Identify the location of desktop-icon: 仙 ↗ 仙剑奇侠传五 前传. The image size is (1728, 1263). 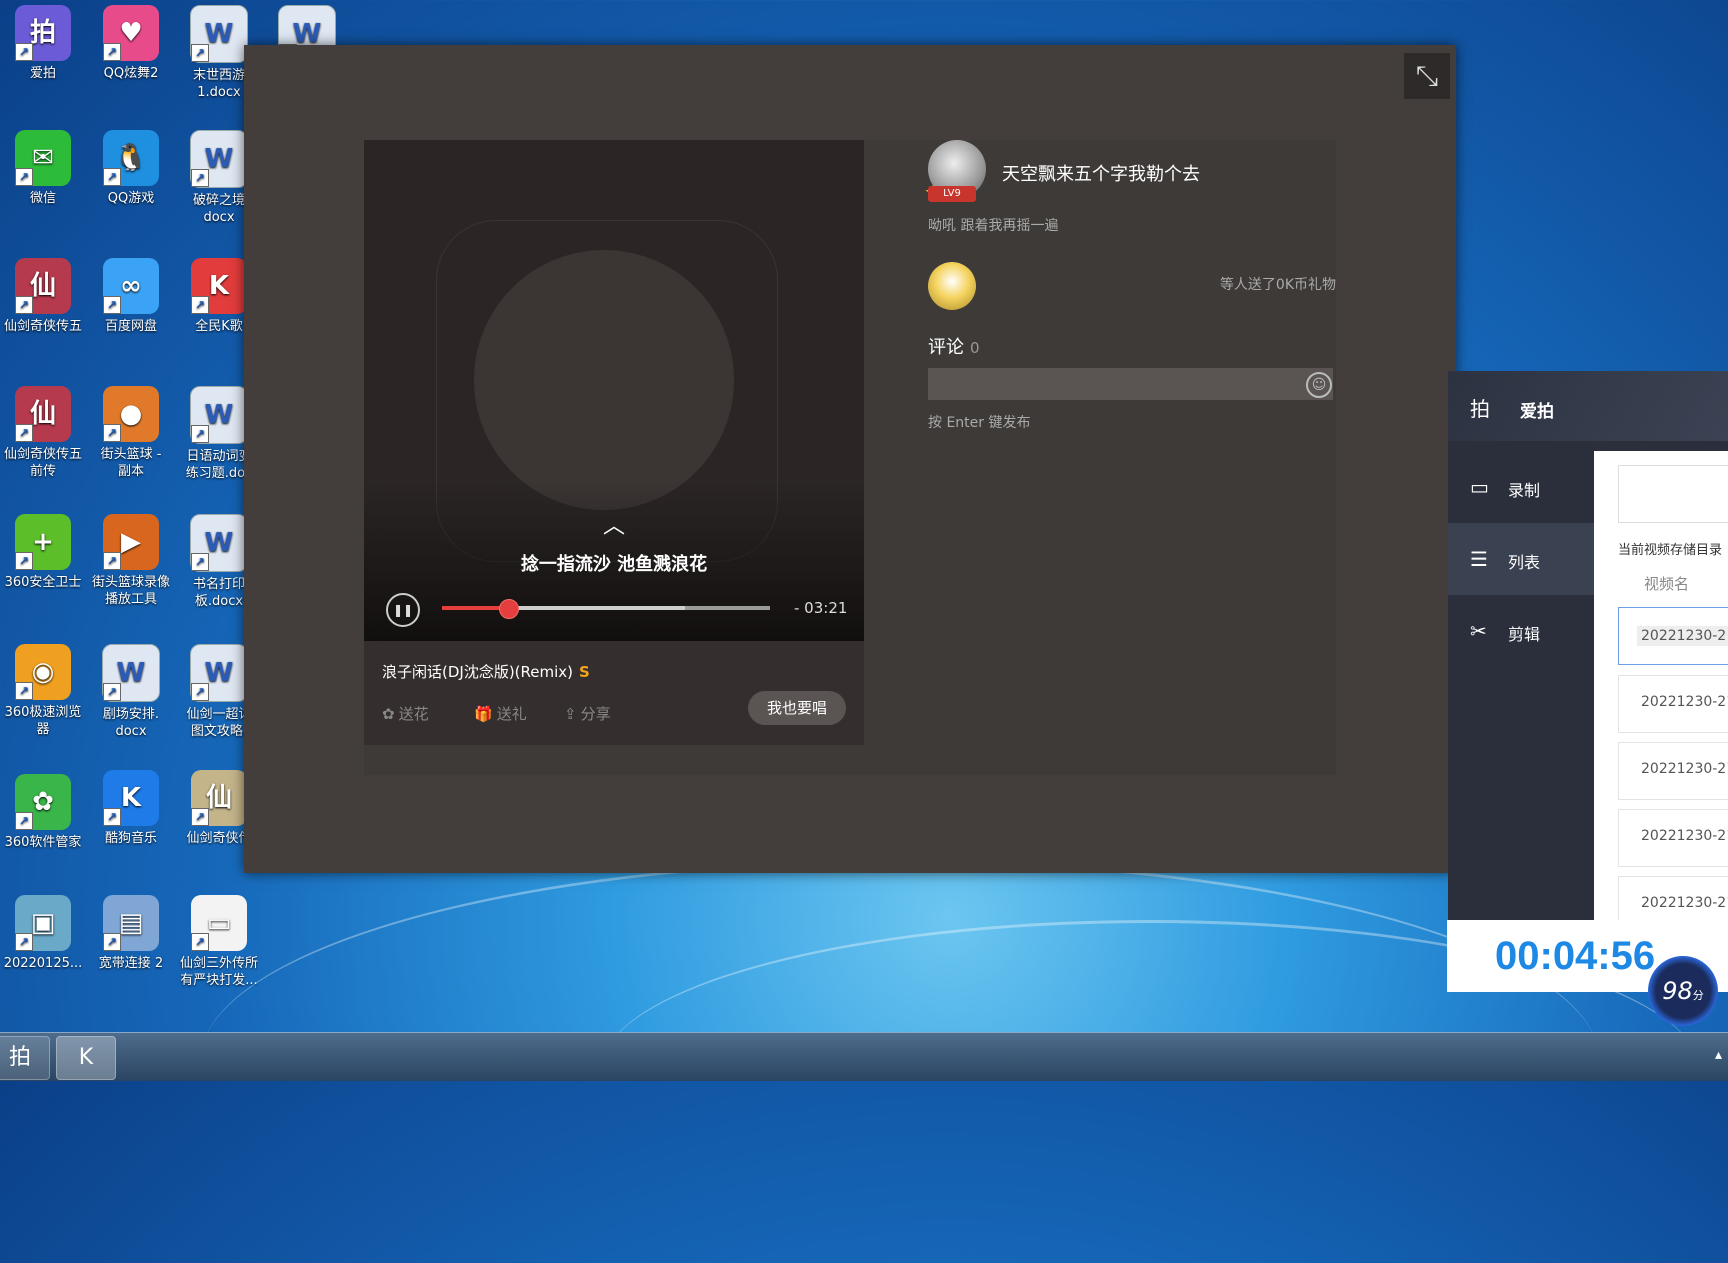
(43, 433).